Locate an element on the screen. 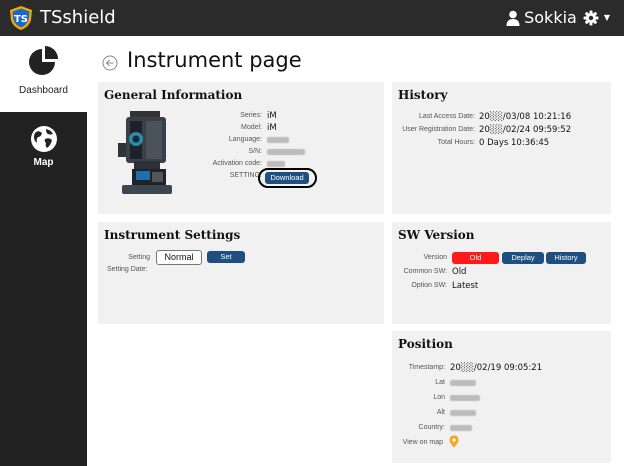  lon-label: Lon is located at coordinates (439, 397).